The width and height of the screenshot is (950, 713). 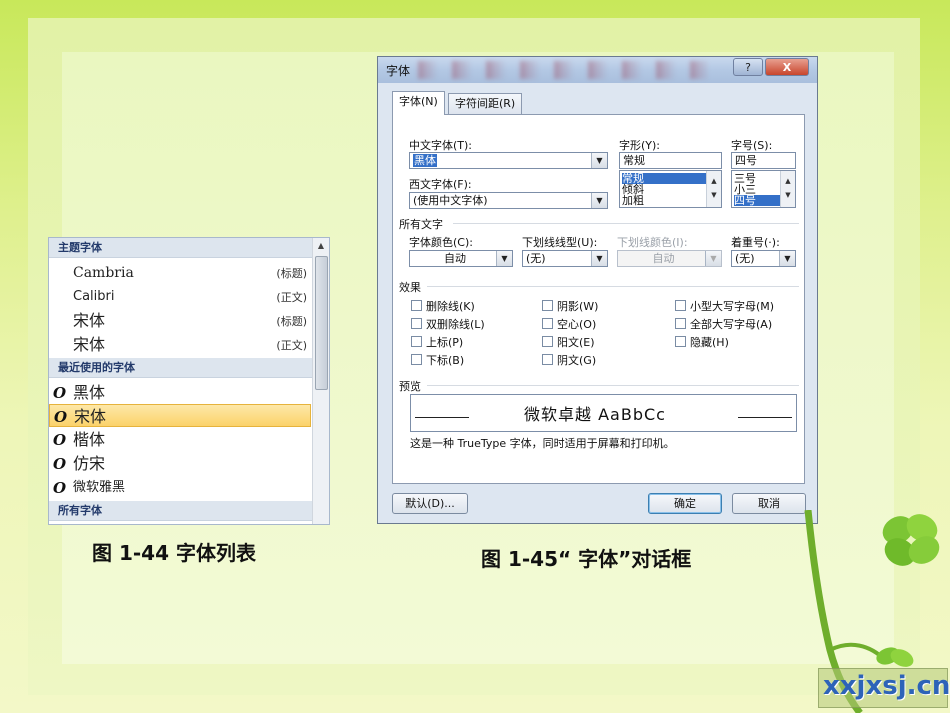 I want to click on size-input: 四号, so click(x=763, y=160).